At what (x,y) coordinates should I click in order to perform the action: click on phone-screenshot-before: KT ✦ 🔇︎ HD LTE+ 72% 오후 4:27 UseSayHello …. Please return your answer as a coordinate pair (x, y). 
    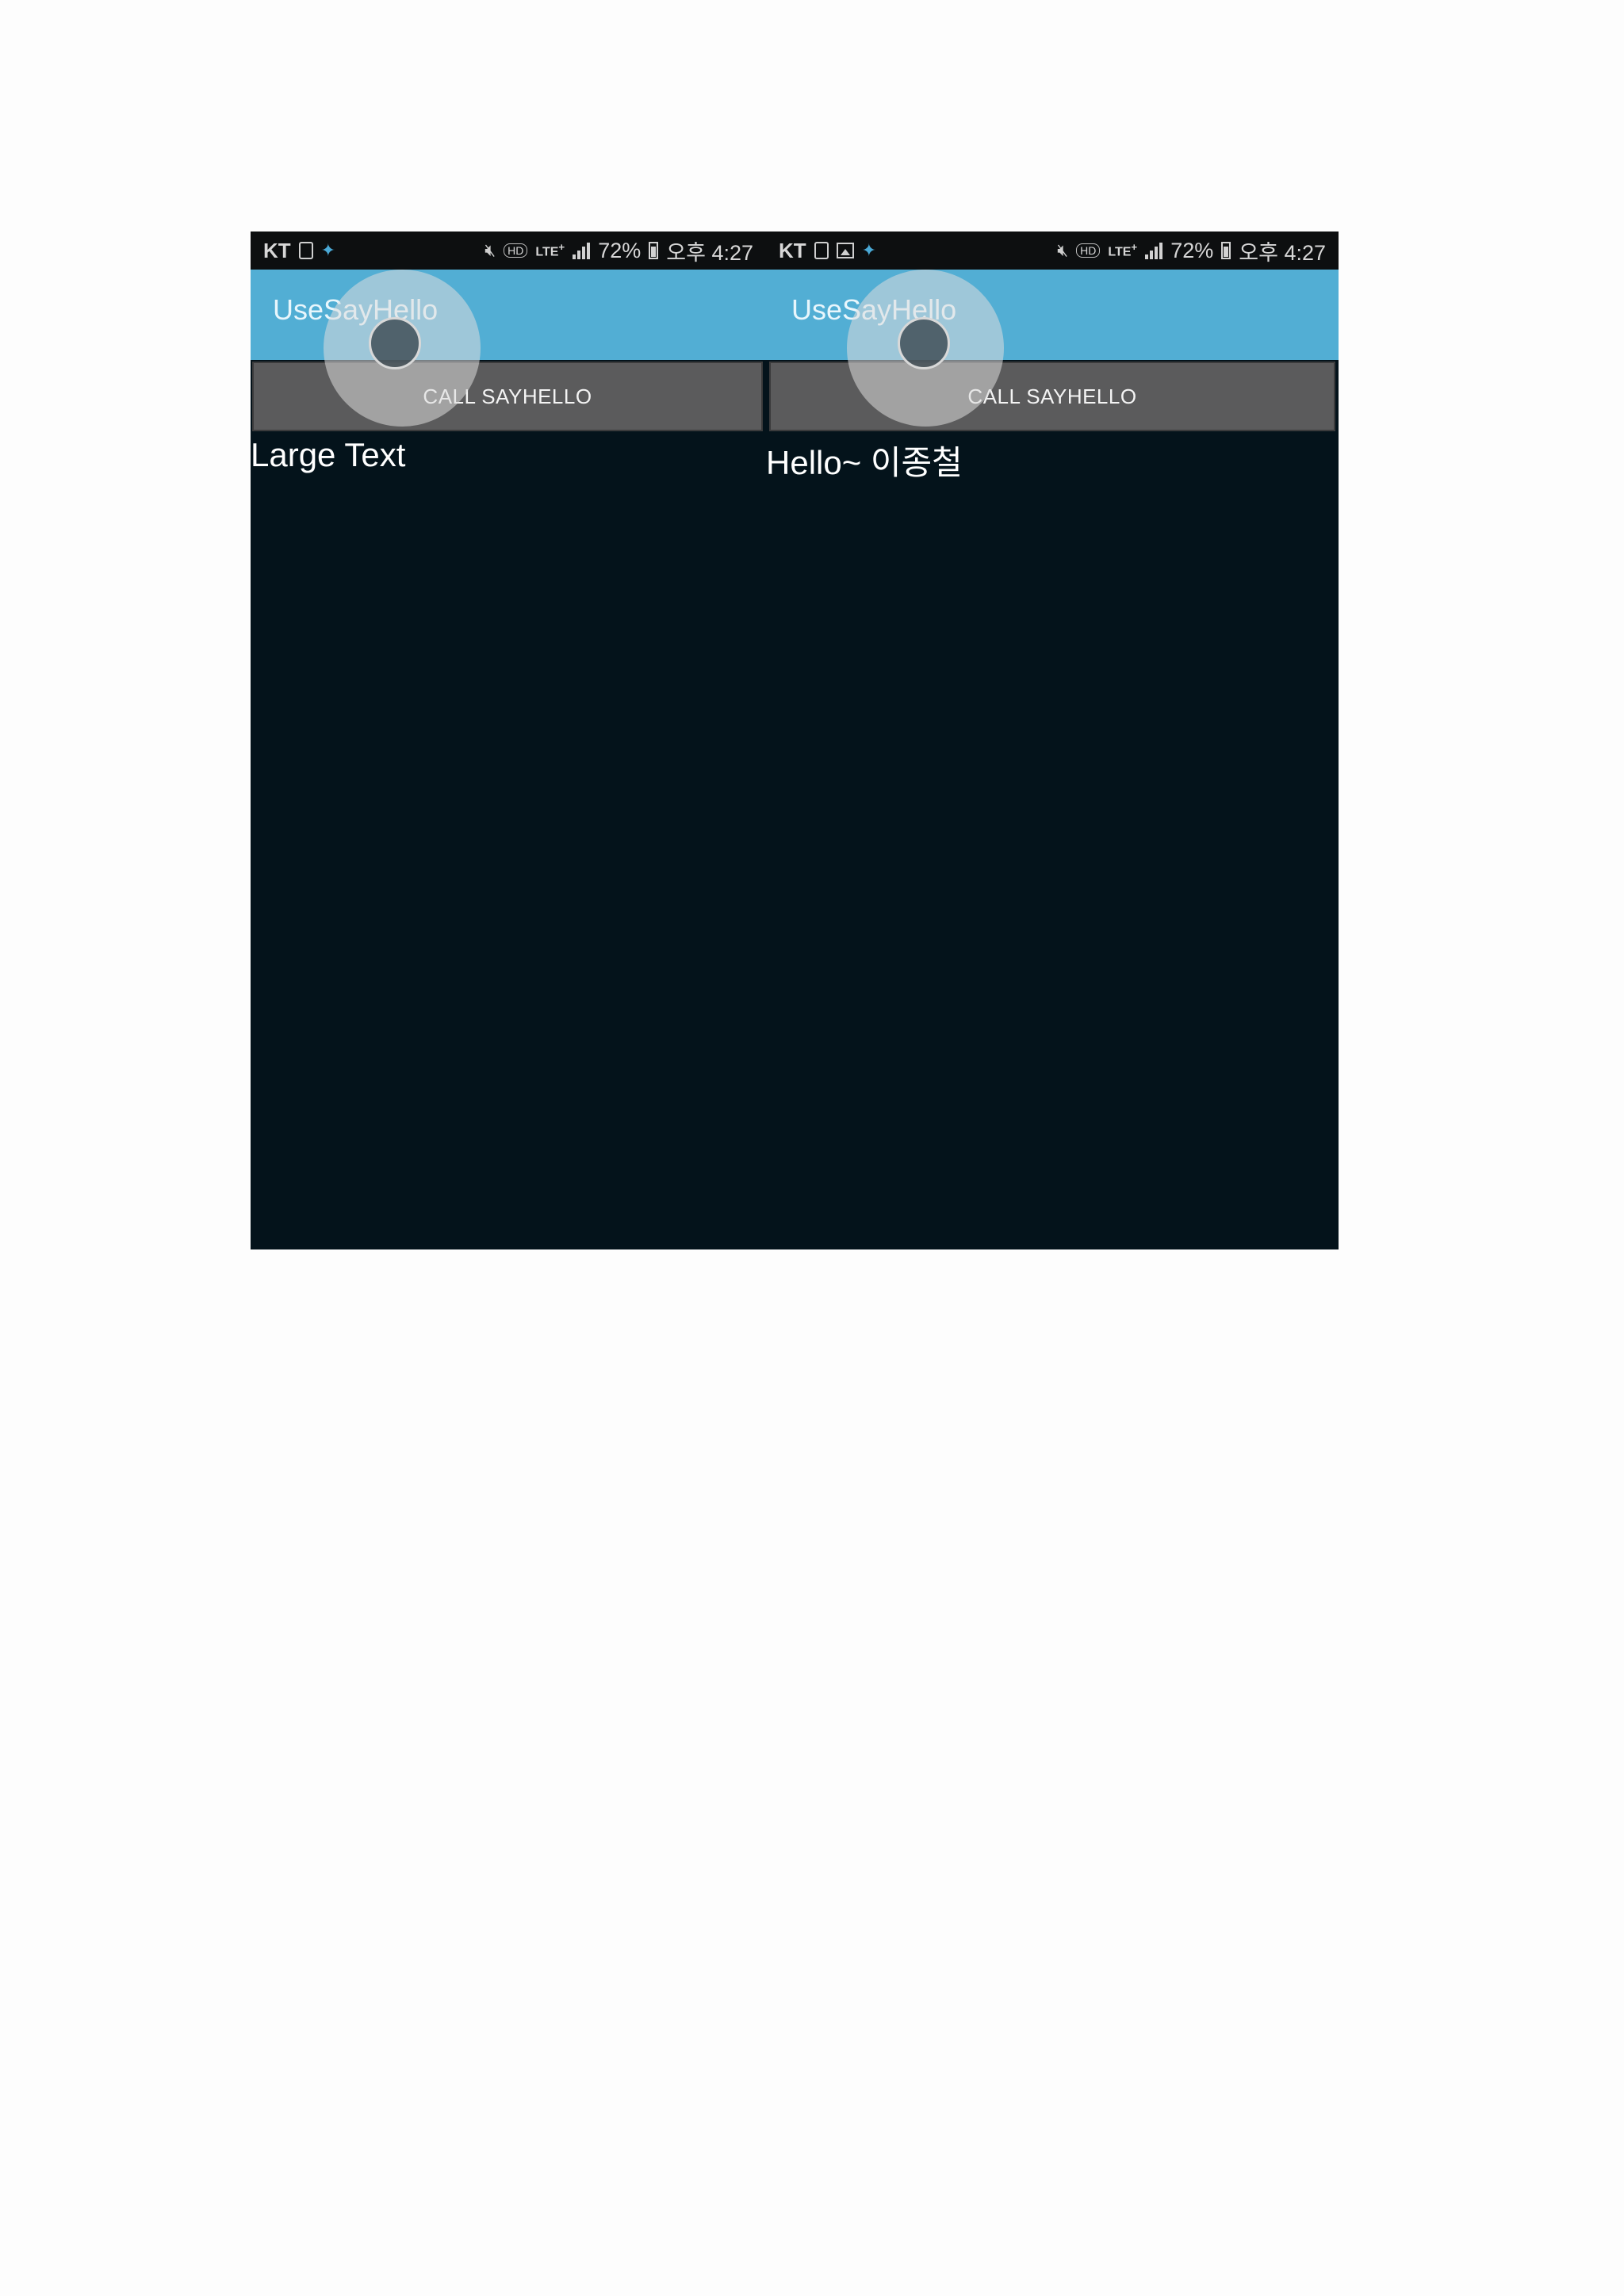
    Looking at the image, I should click on (508, 741).